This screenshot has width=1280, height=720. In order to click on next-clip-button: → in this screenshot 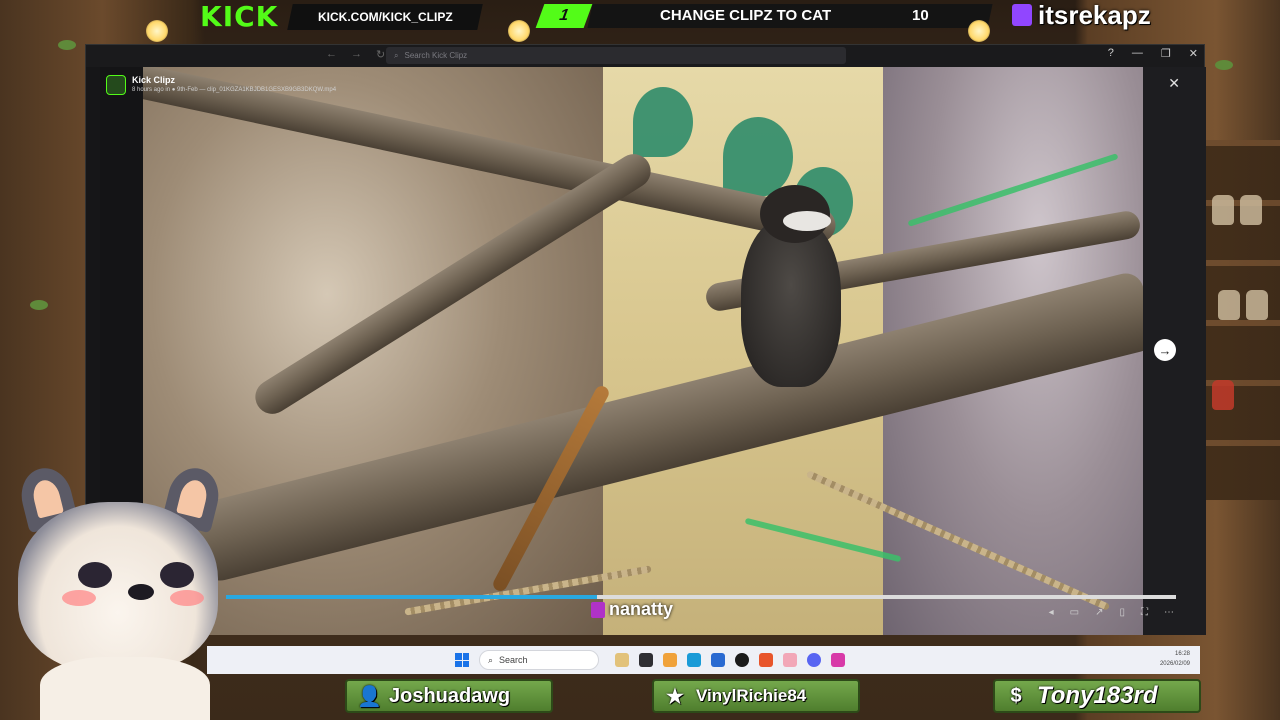, I will do `click(1165, 350)`.